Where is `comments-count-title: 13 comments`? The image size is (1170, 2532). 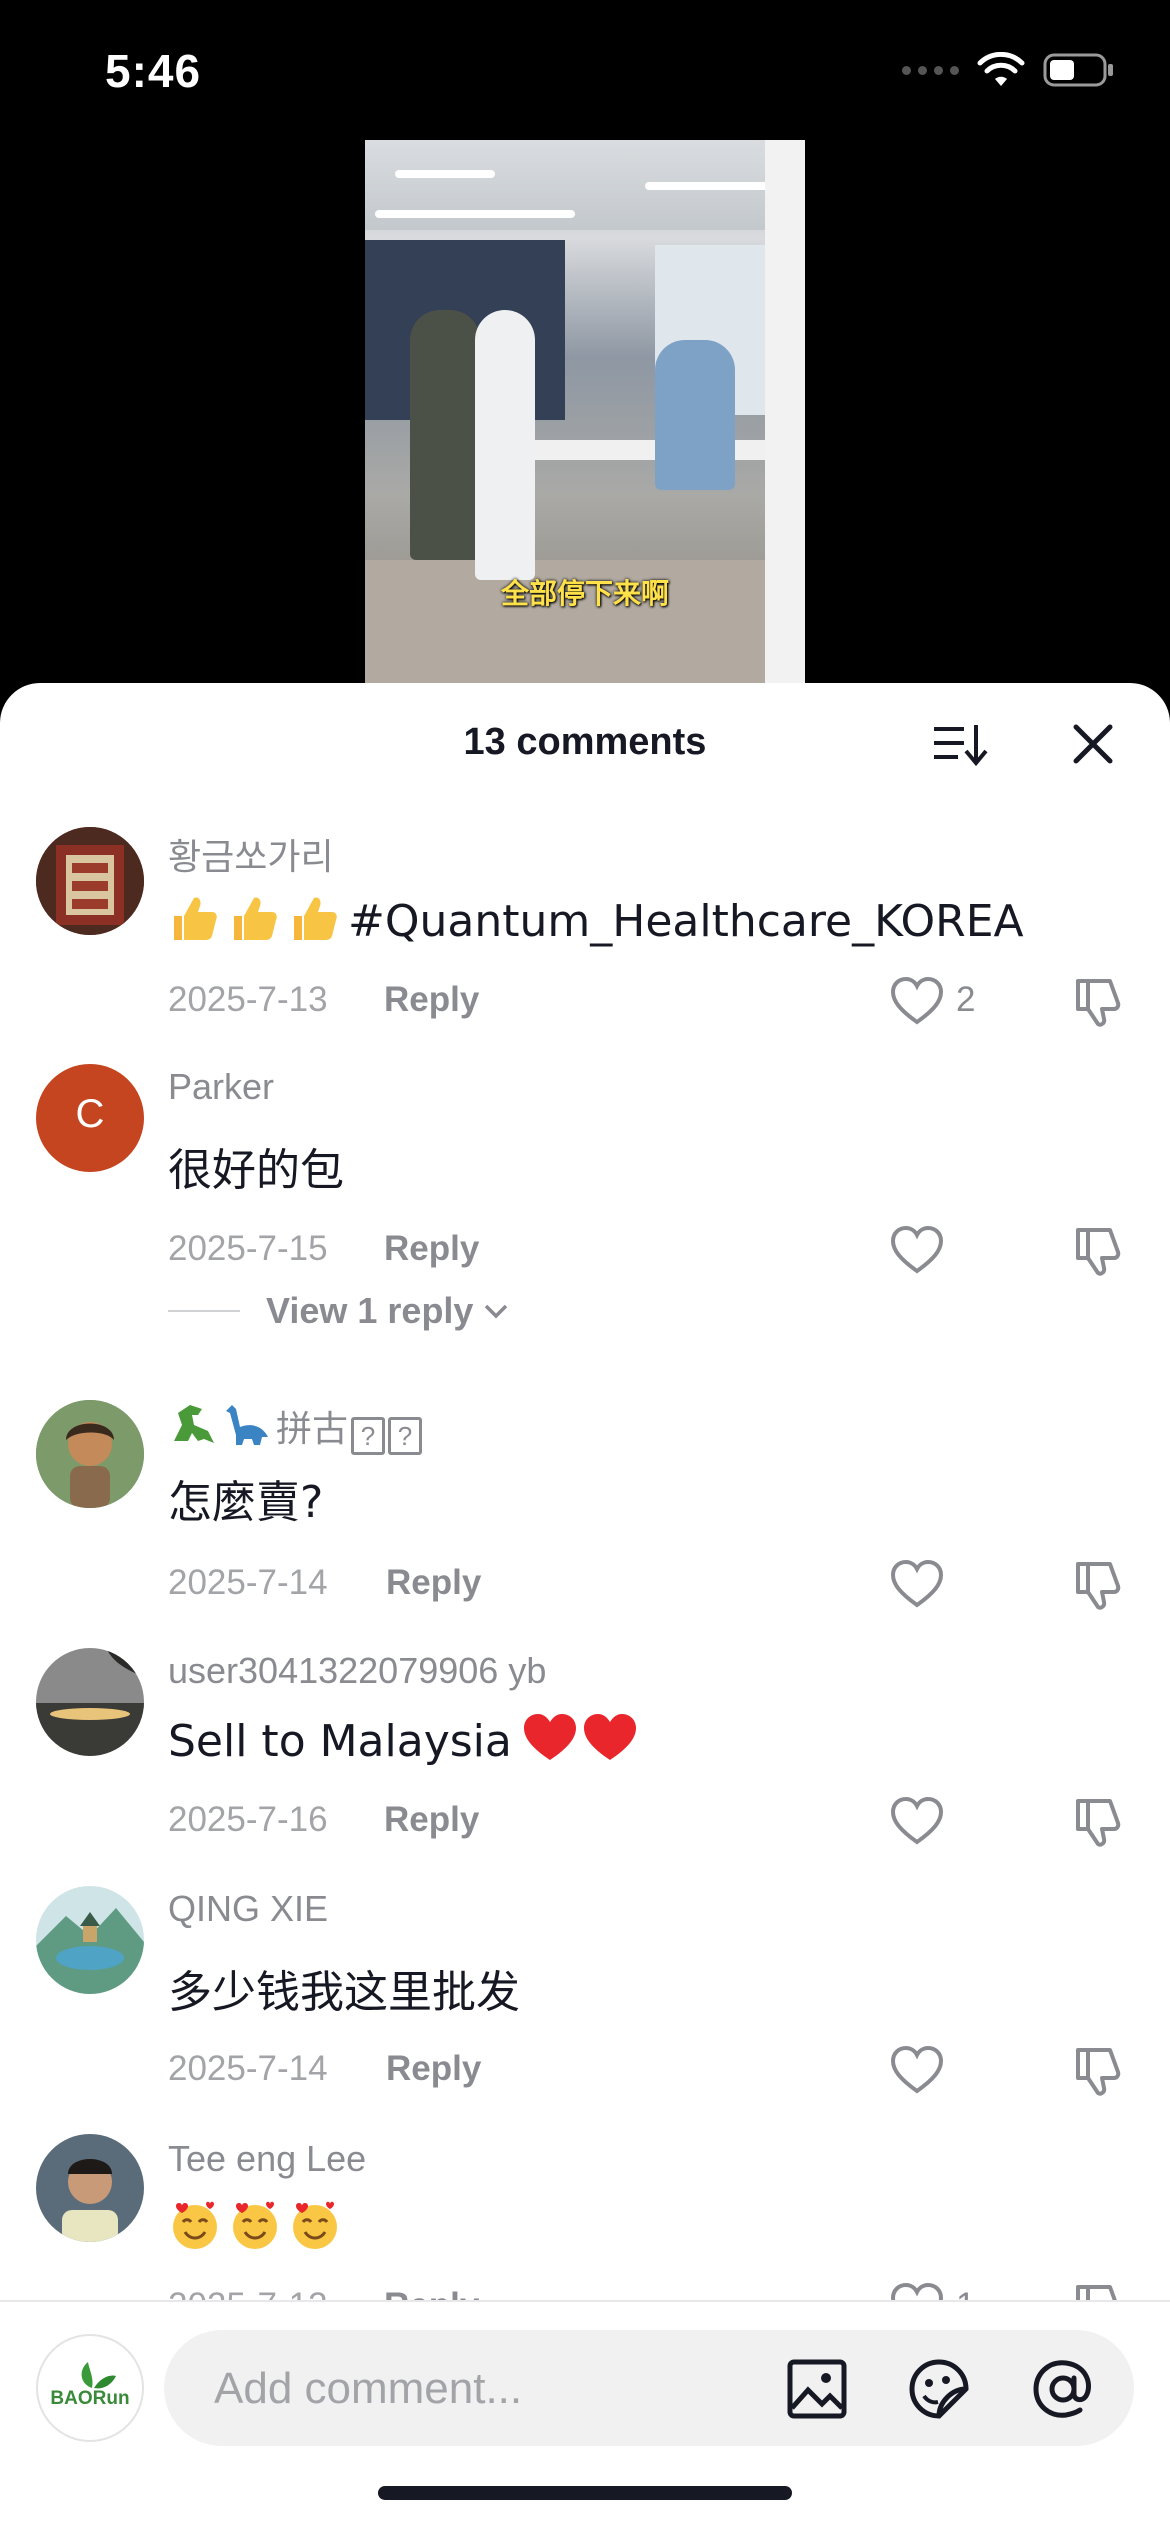
comments-count-title: 13 comments is located at coordinates (585, 742).